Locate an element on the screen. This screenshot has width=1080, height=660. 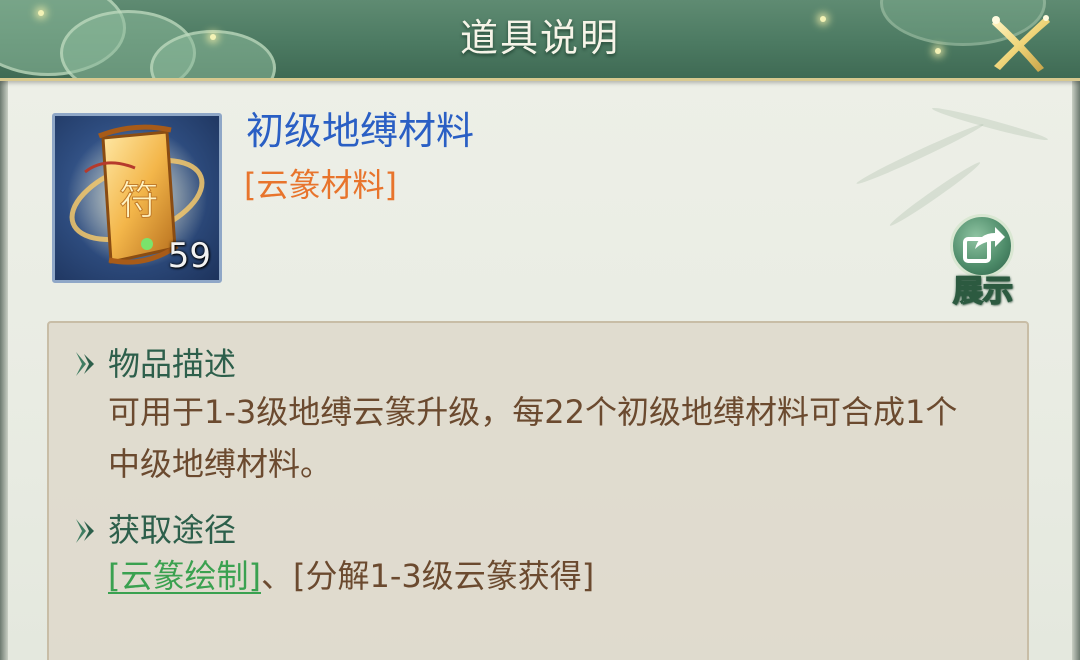
source-title: 获取途径 is located at coordinates (172, 530).